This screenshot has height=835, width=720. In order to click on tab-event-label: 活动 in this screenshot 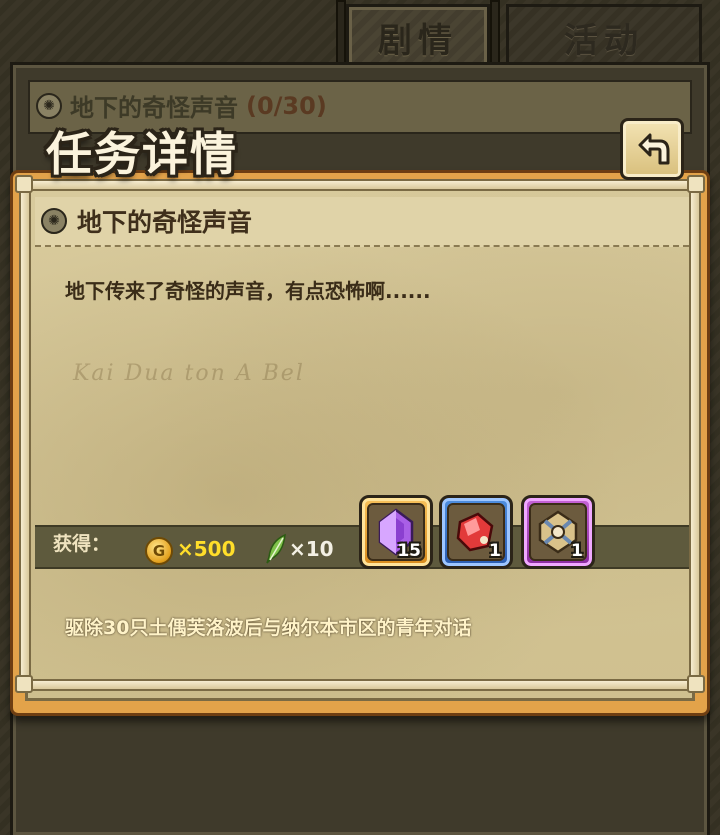, I will do `click(604, 41)`.